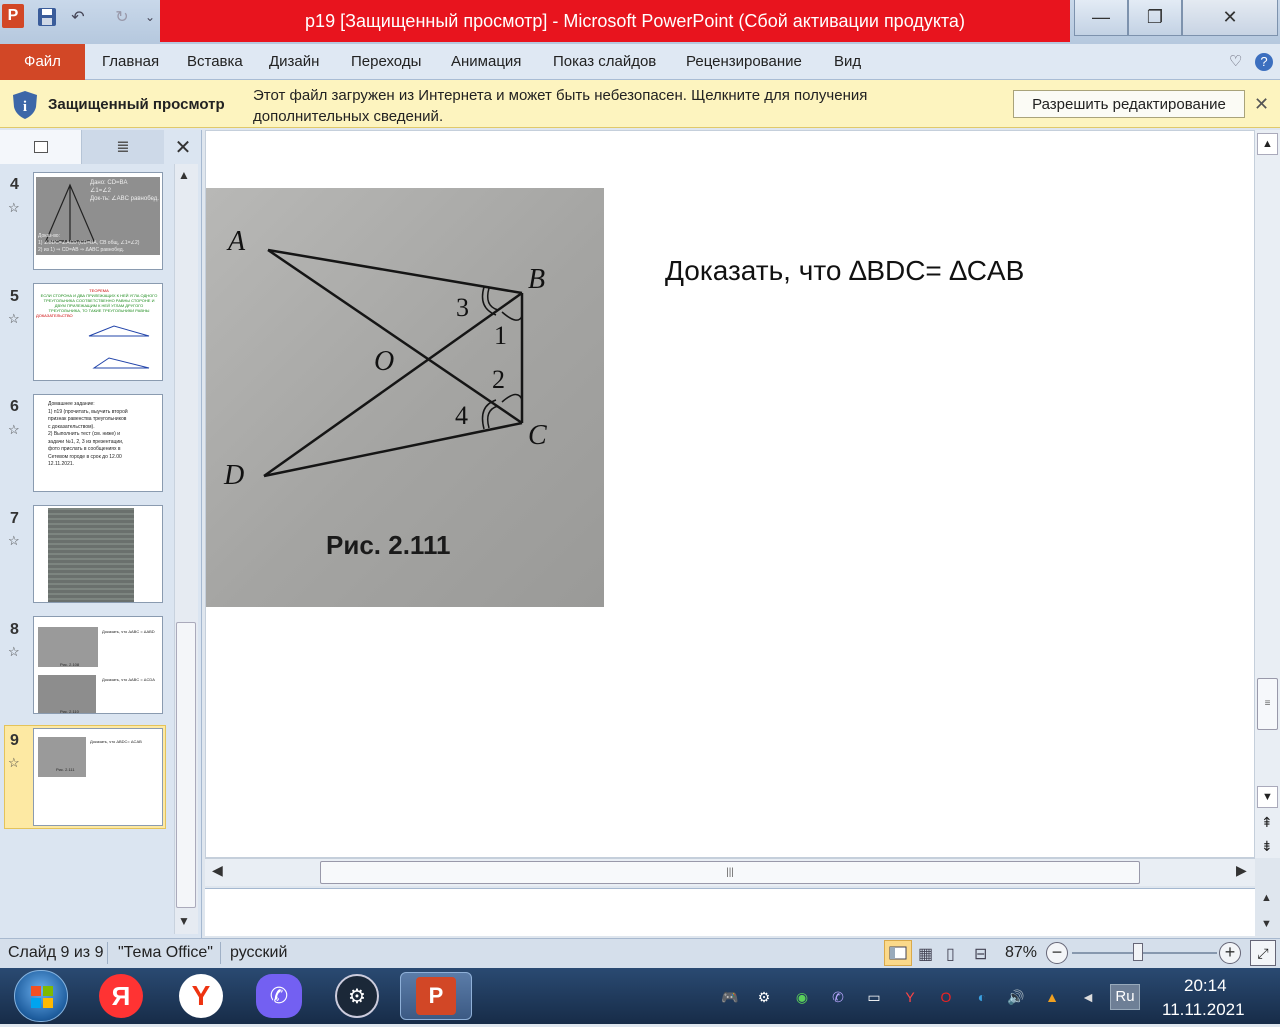 The image size is (1280, 1027). I want to click on slide-scroll-thumb: ≡, so click(1267, 704).